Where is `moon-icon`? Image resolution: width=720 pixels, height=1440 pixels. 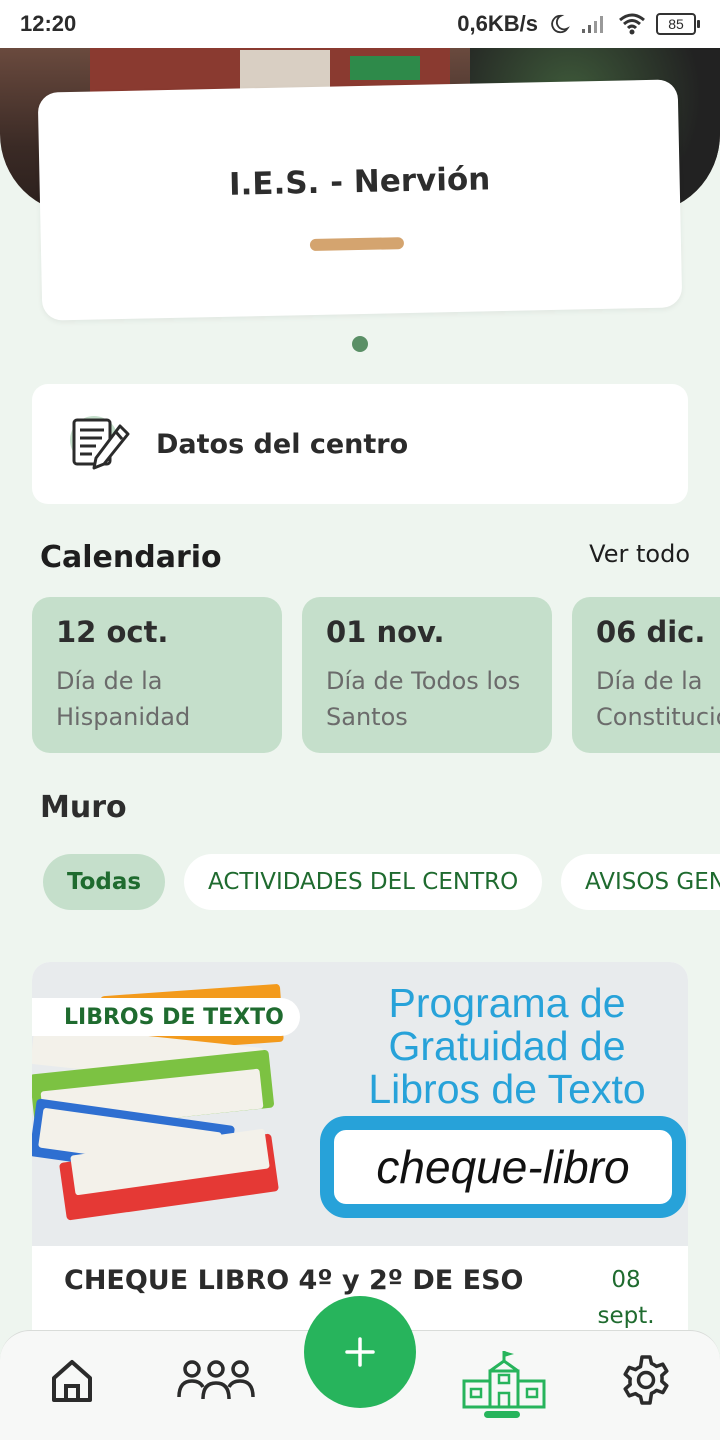 moon-icon is located at coordinates (560, 24).